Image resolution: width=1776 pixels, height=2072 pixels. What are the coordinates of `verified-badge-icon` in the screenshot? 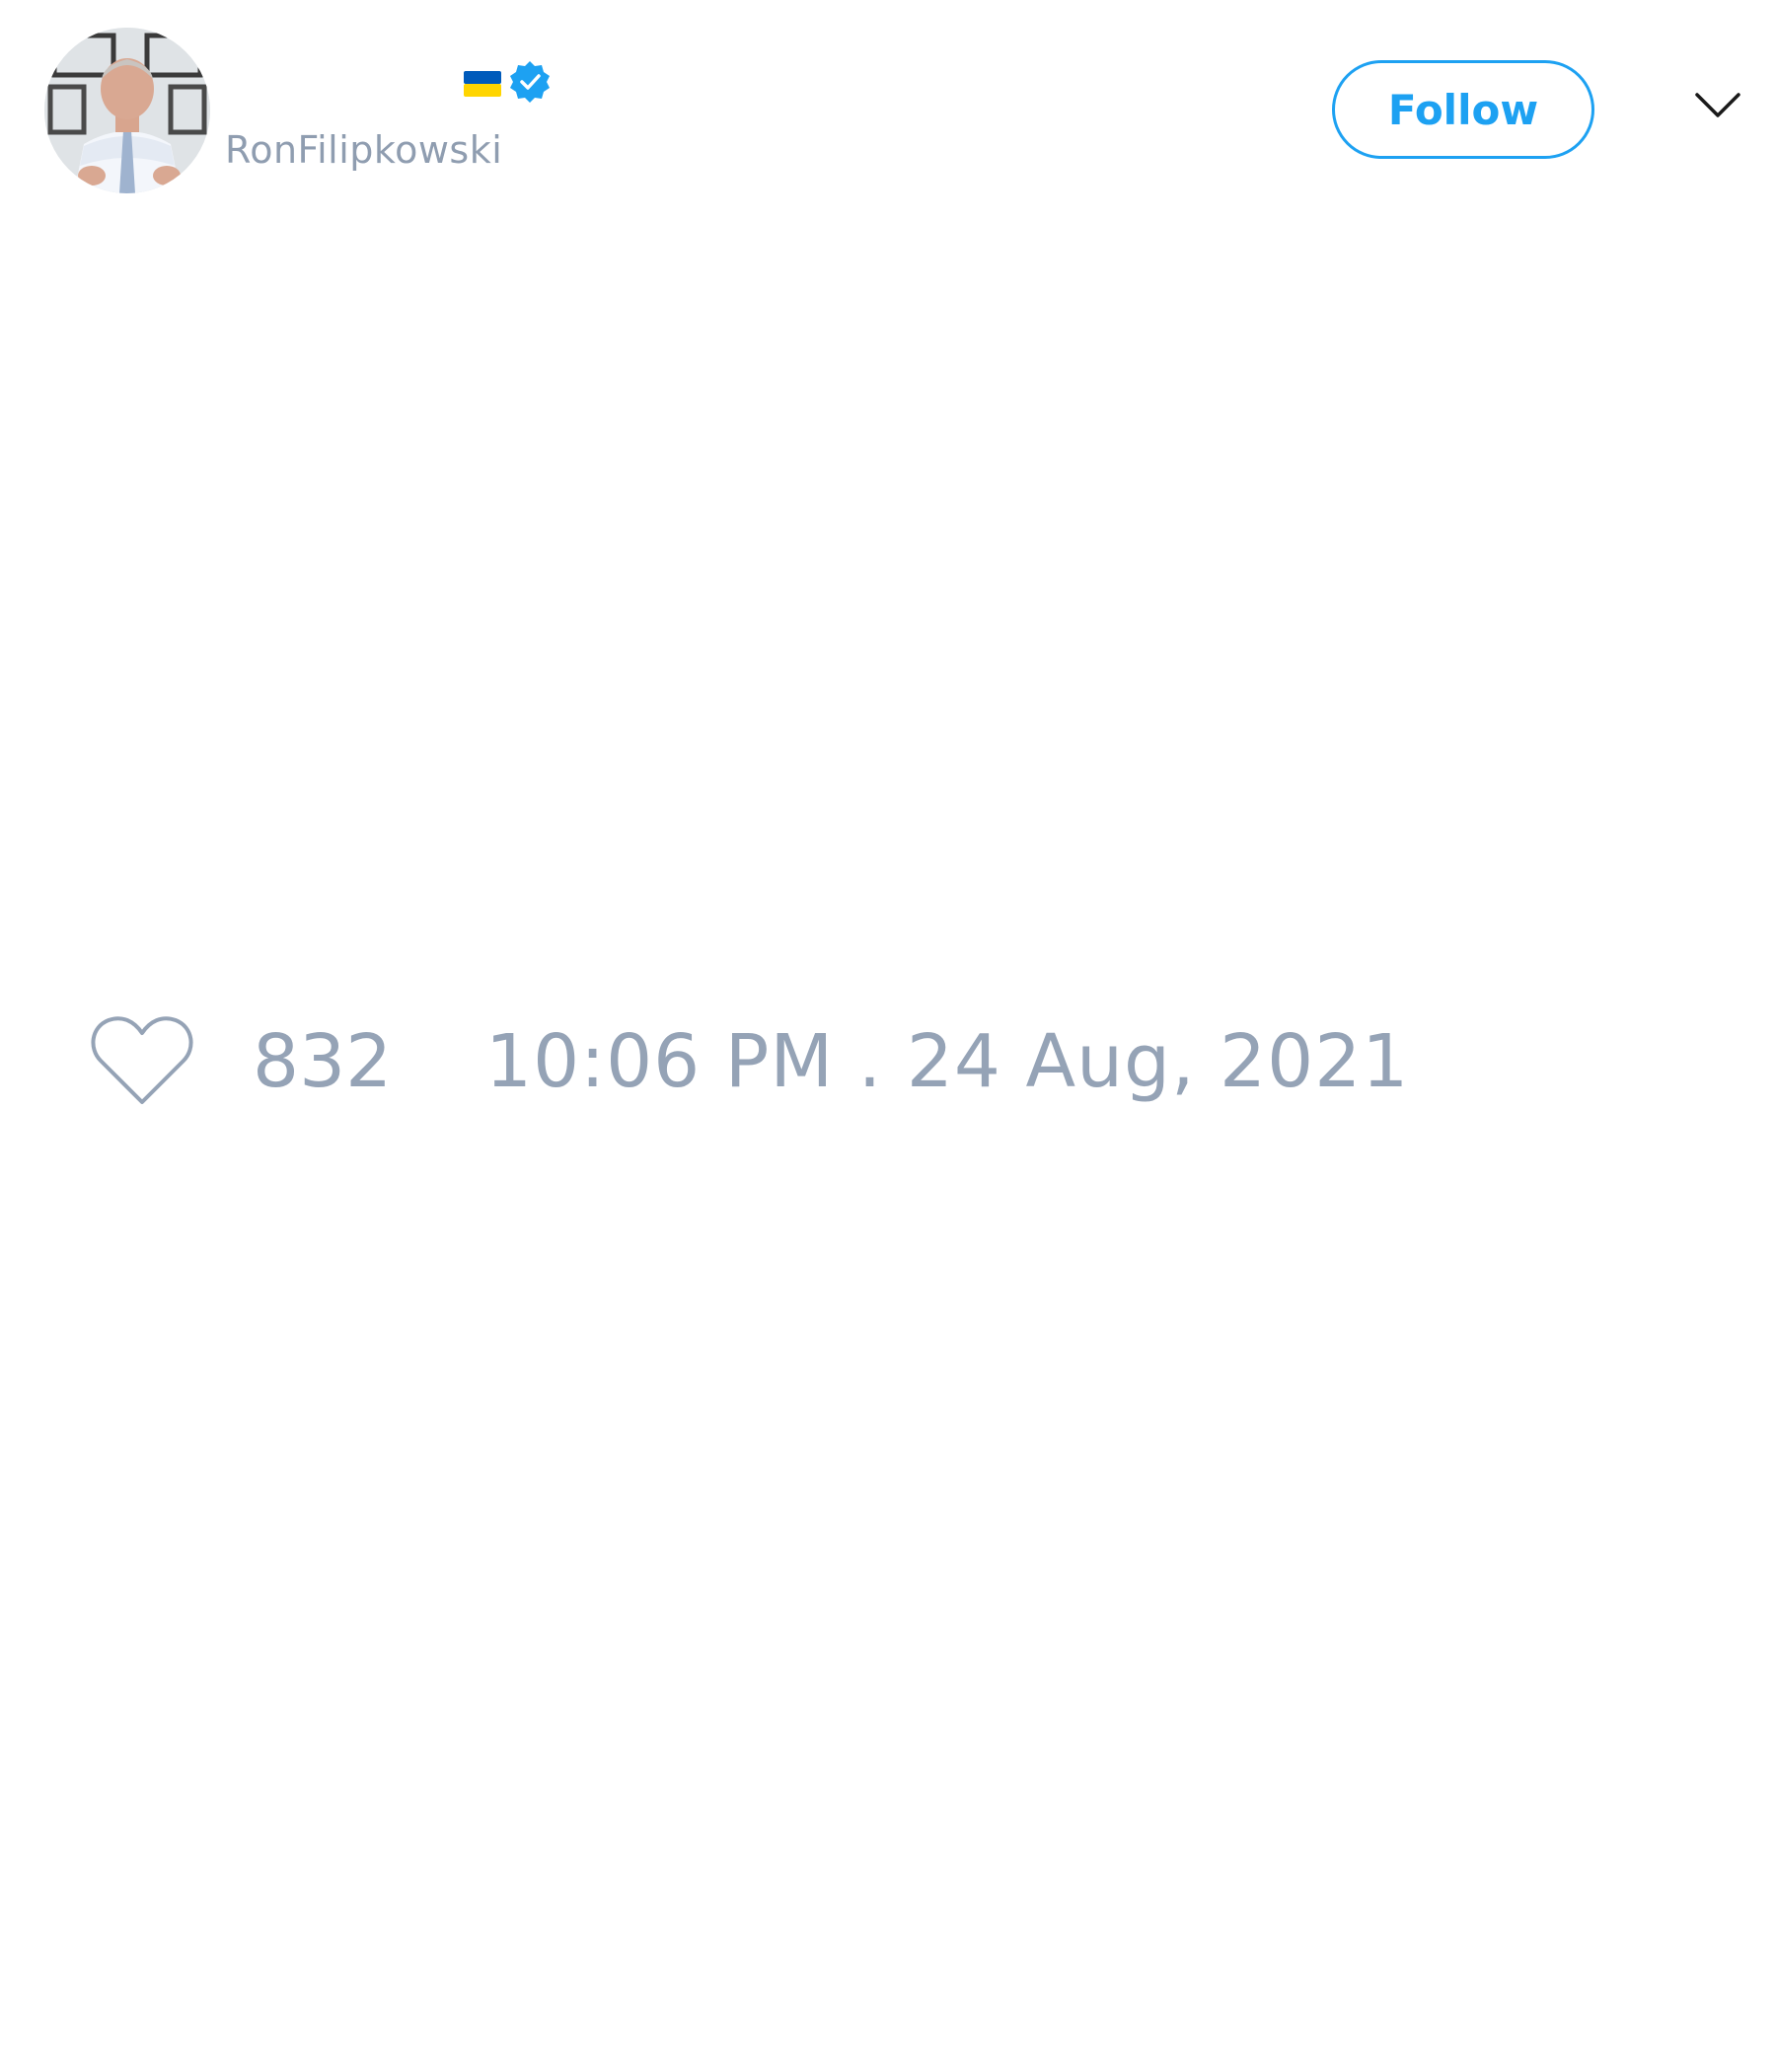 It's located at (530, 82).